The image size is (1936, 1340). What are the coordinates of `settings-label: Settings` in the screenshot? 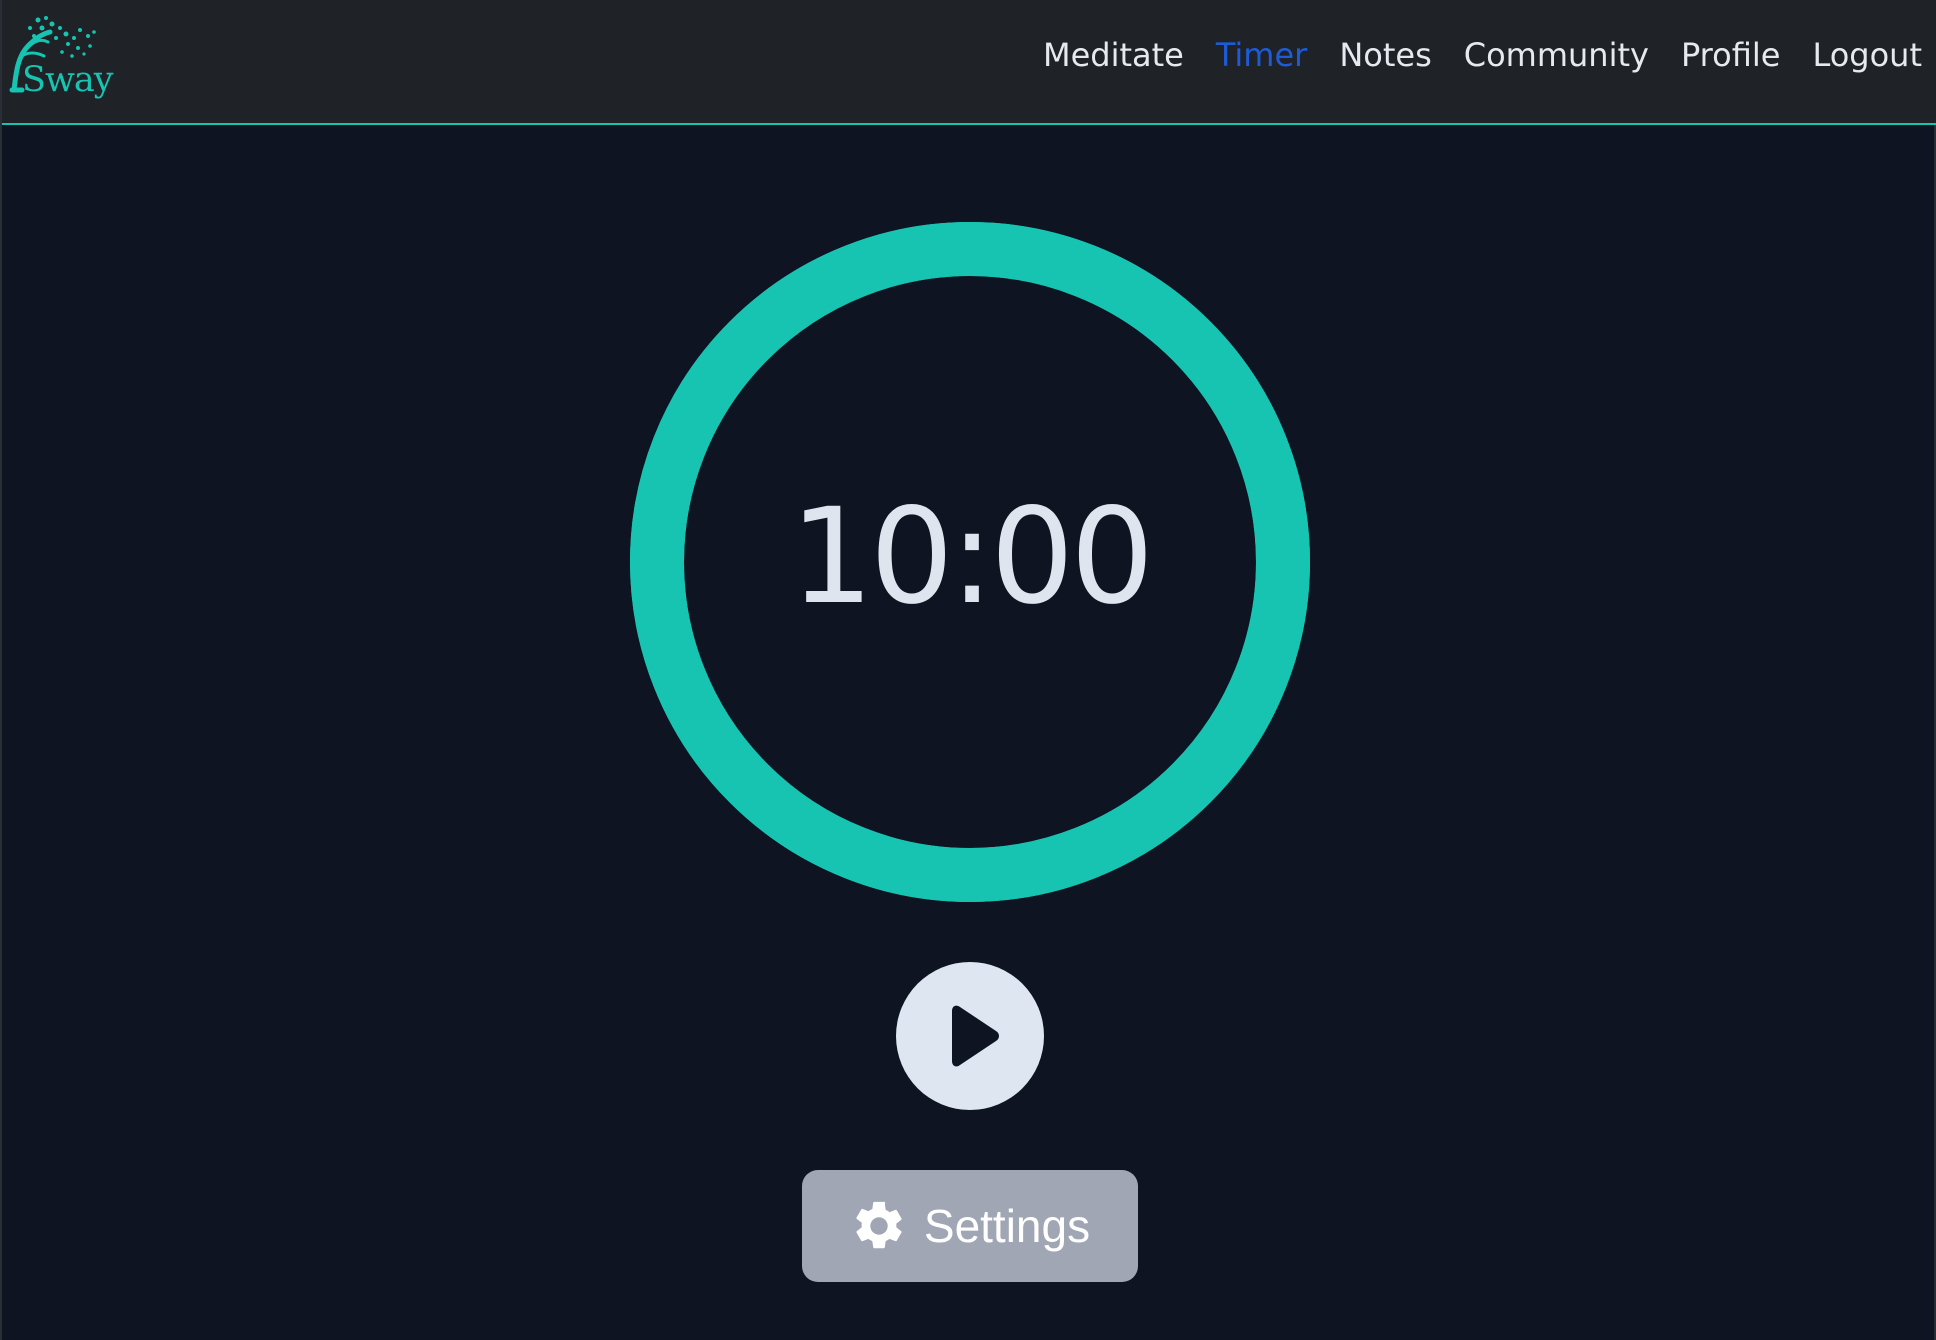 It's located at (1007, 1226).